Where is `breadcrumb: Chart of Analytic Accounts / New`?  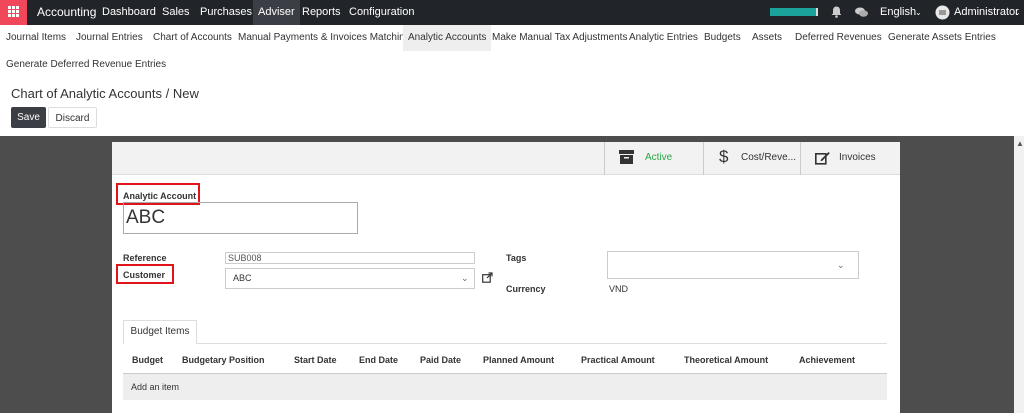 breadcrumb: Chart of Analytic Accounts / New is located at coordinates (105, 93).